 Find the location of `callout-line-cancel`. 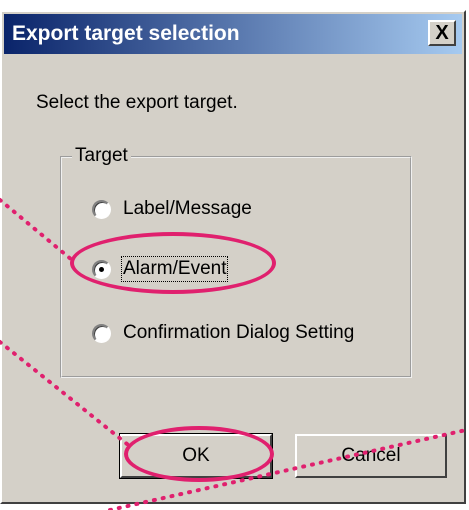

callout-line-cancel is located at coordinates (288, 469).